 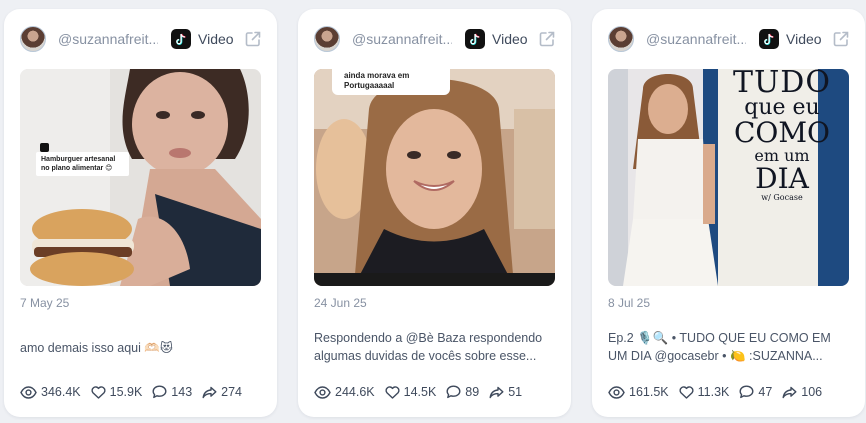 What do you see at coordinates (126, 392) in the screenshot?
I see `likes-count: 15.9K` at bounding box center [126, 392].